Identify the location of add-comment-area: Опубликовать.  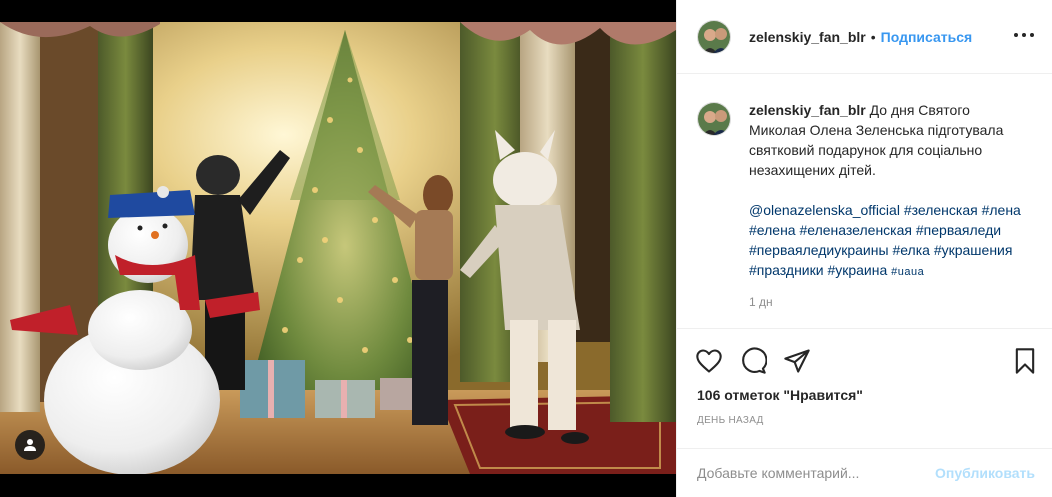
(864, 472).